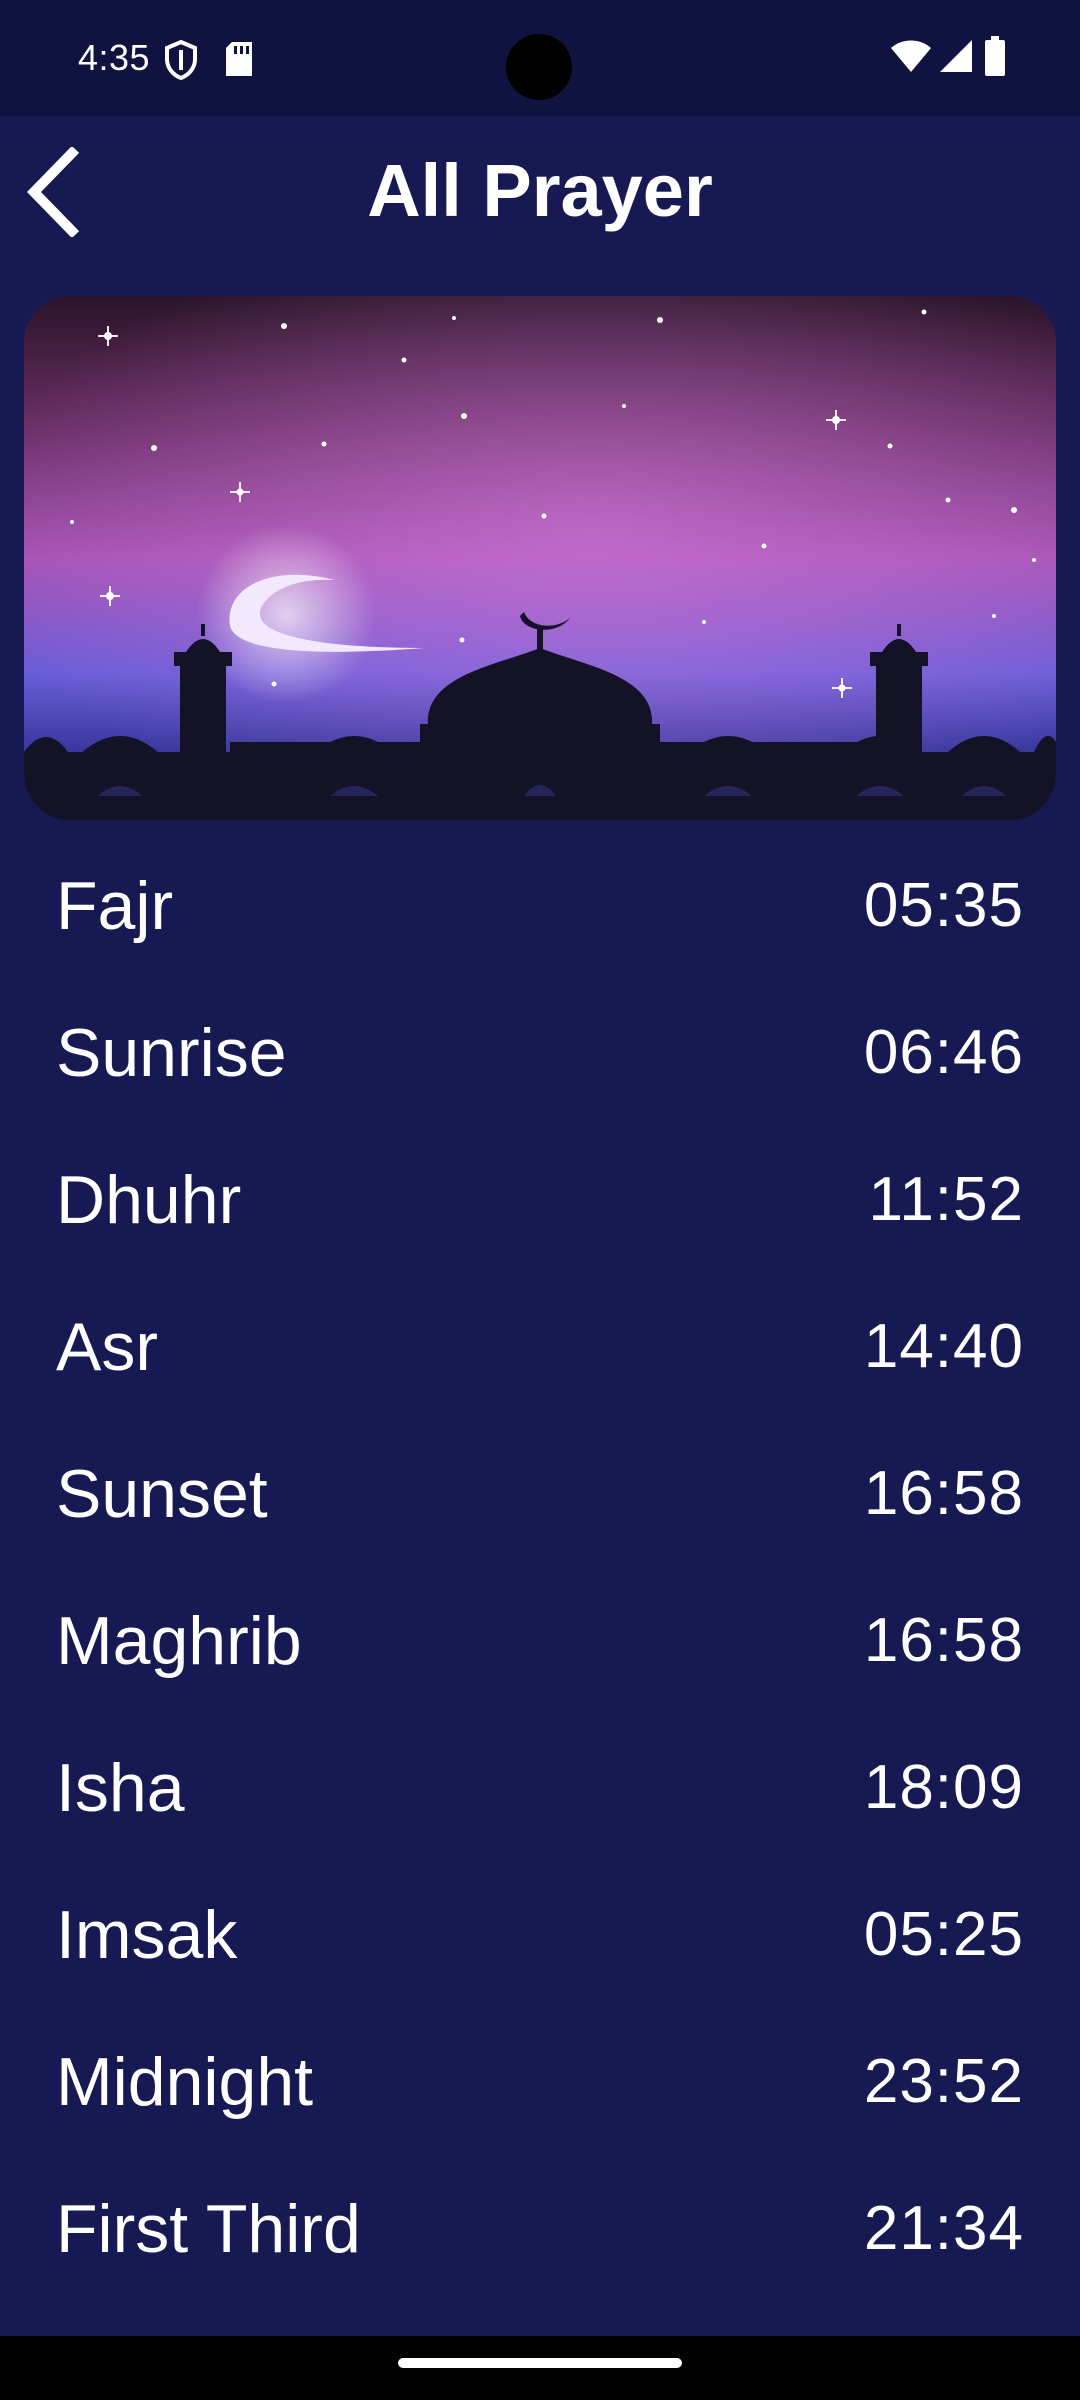  I want to click on prayer-time: 06:46, so click(943, 1052).